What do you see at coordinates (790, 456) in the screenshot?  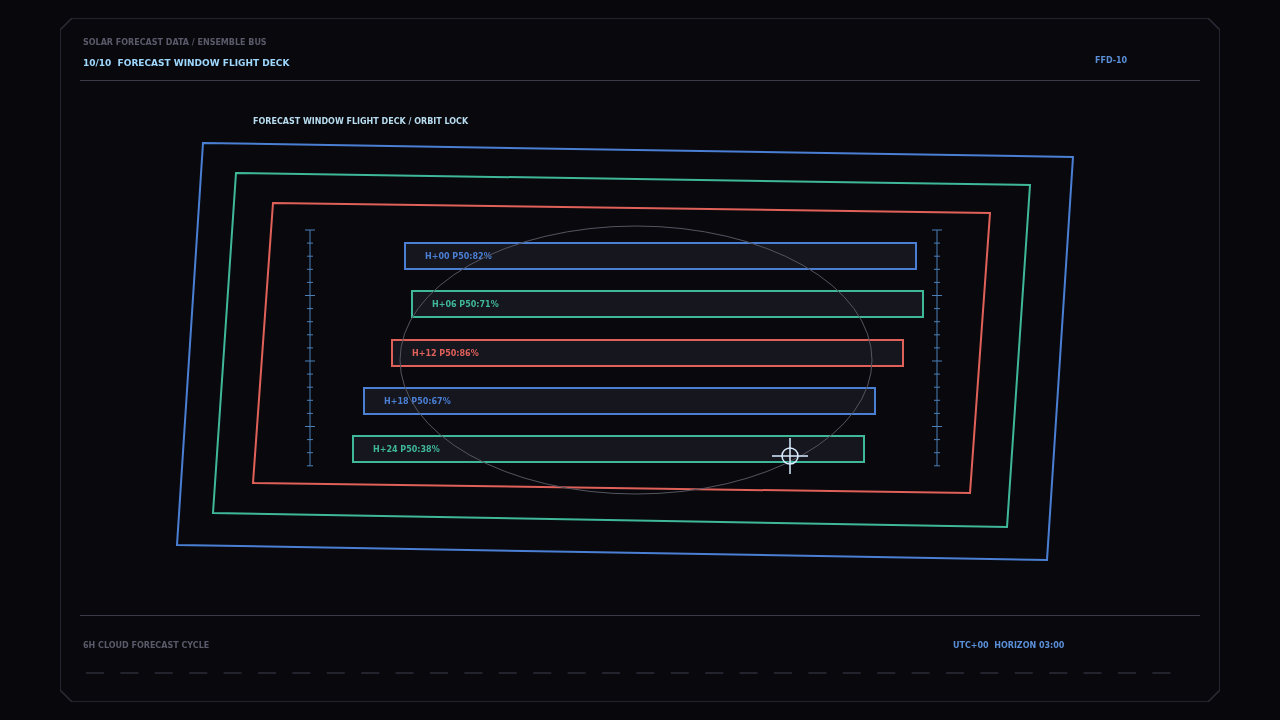 I see `crosshair-icon` at bounding box center [790, 456].